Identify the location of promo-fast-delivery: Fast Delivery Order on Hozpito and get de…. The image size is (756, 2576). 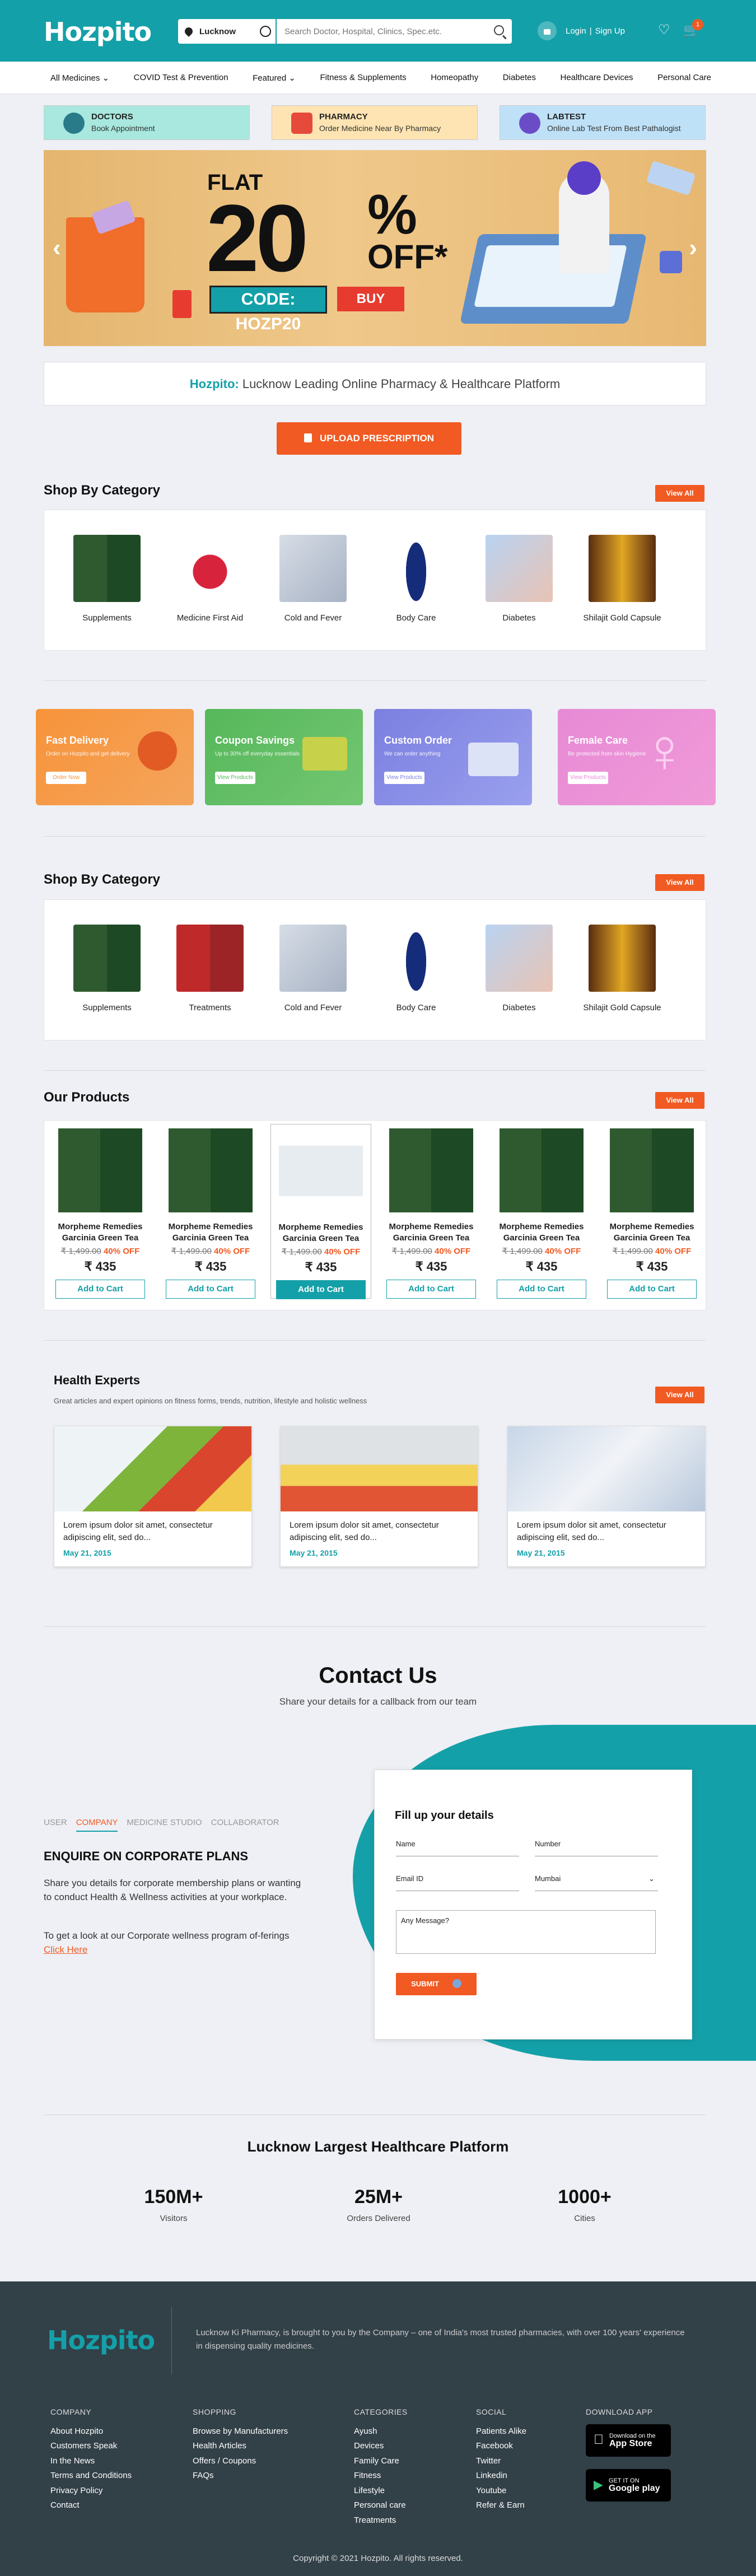
(115, 757).